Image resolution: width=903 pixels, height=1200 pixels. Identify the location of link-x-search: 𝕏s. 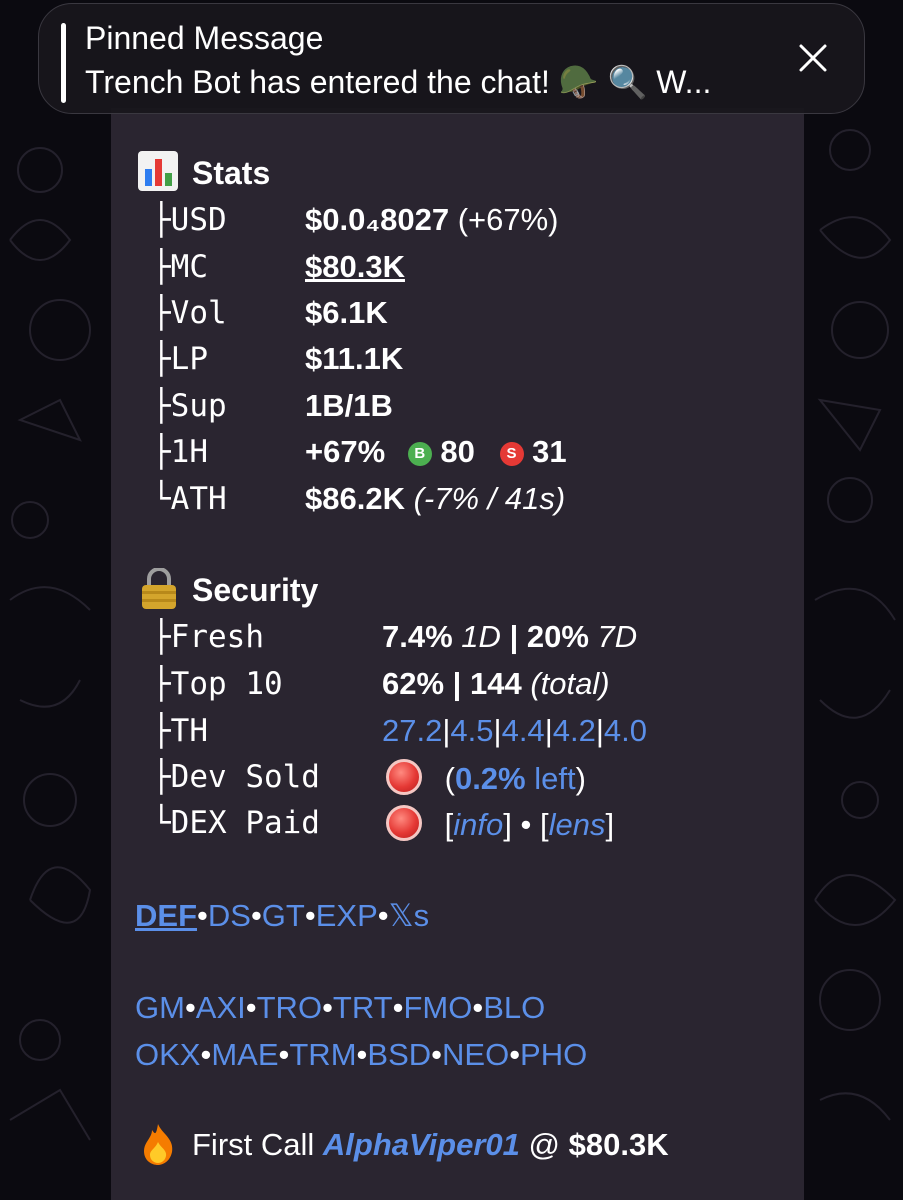
(409, 915).